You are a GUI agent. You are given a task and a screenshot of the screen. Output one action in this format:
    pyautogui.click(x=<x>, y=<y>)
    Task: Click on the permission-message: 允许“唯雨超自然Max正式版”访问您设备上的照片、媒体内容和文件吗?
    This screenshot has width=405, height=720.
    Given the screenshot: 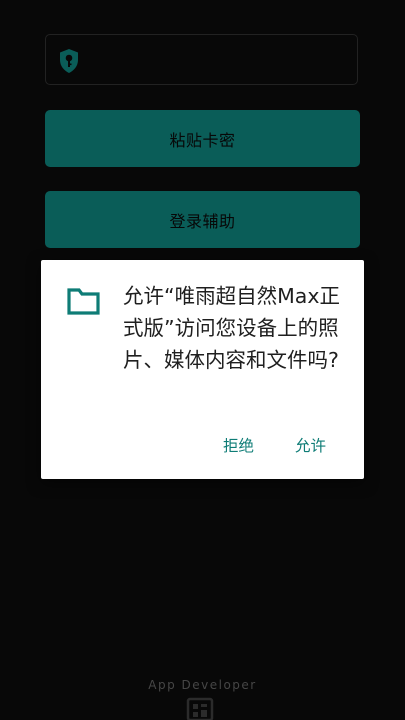 What is the action you would take?
    pyautogui.click(x=232, y=328)
    